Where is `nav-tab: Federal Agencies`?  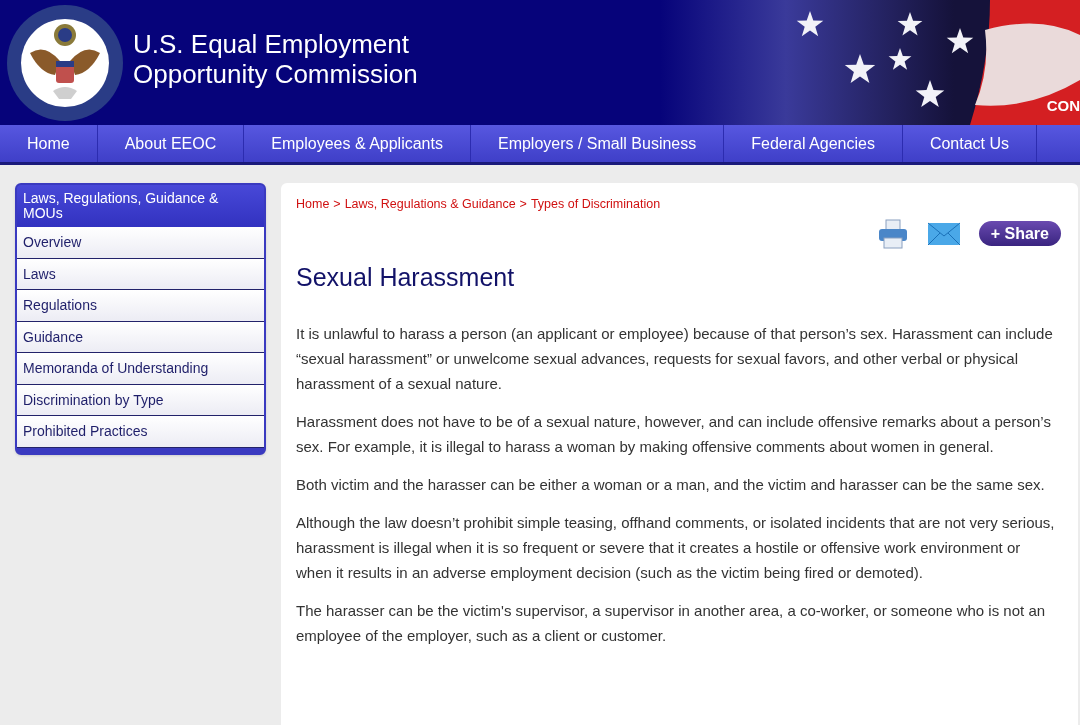
nav-tab: Federal Agencies is located at coordinates (813, 143).